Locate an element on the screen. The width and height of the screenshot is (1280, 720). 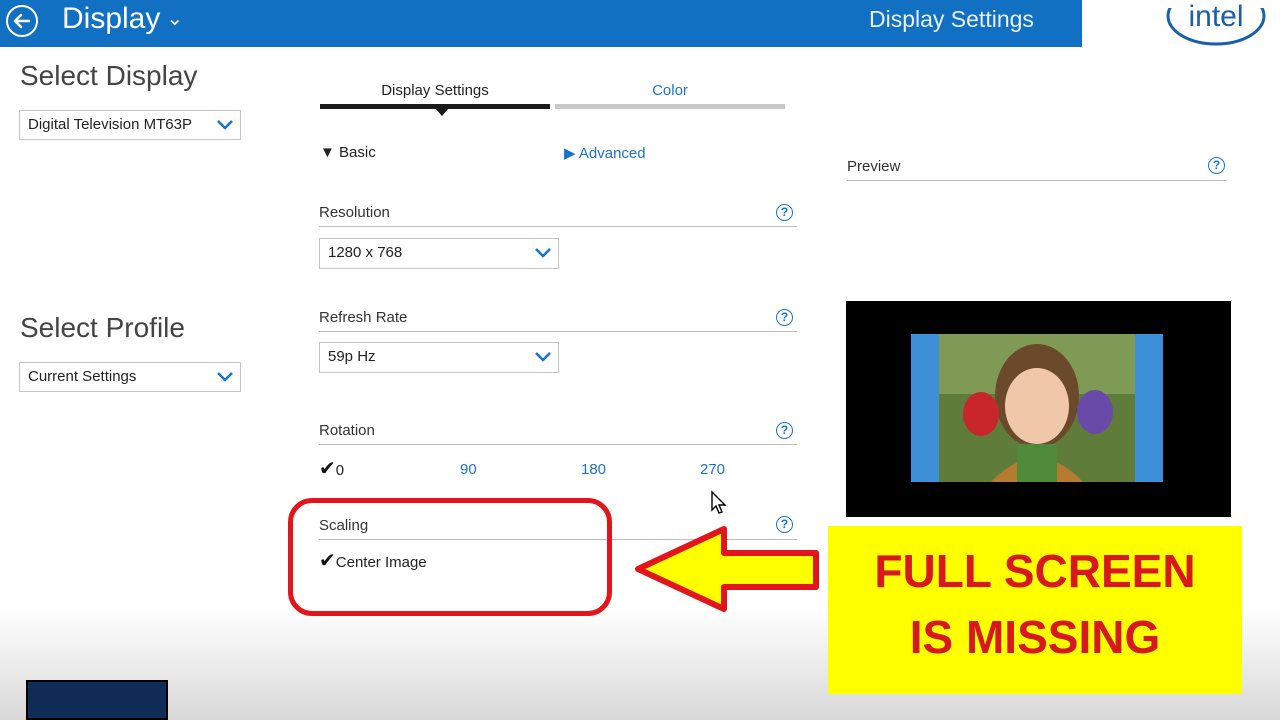
refresh-rate-select: 59p Hz is located at coordinates (439, 357).